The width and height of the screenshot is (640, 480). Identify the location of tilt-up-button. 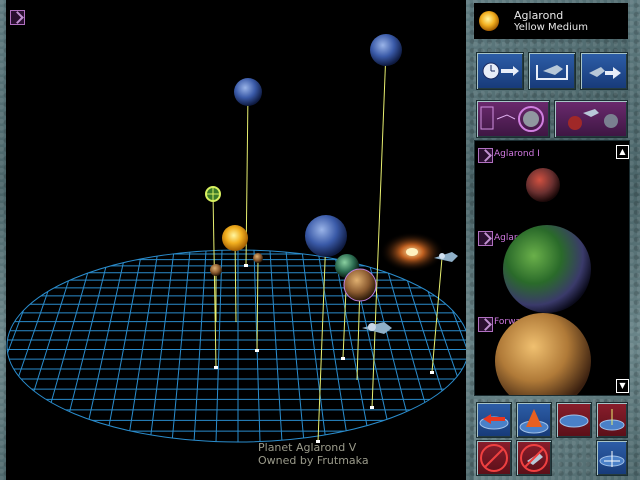
(534, 420).